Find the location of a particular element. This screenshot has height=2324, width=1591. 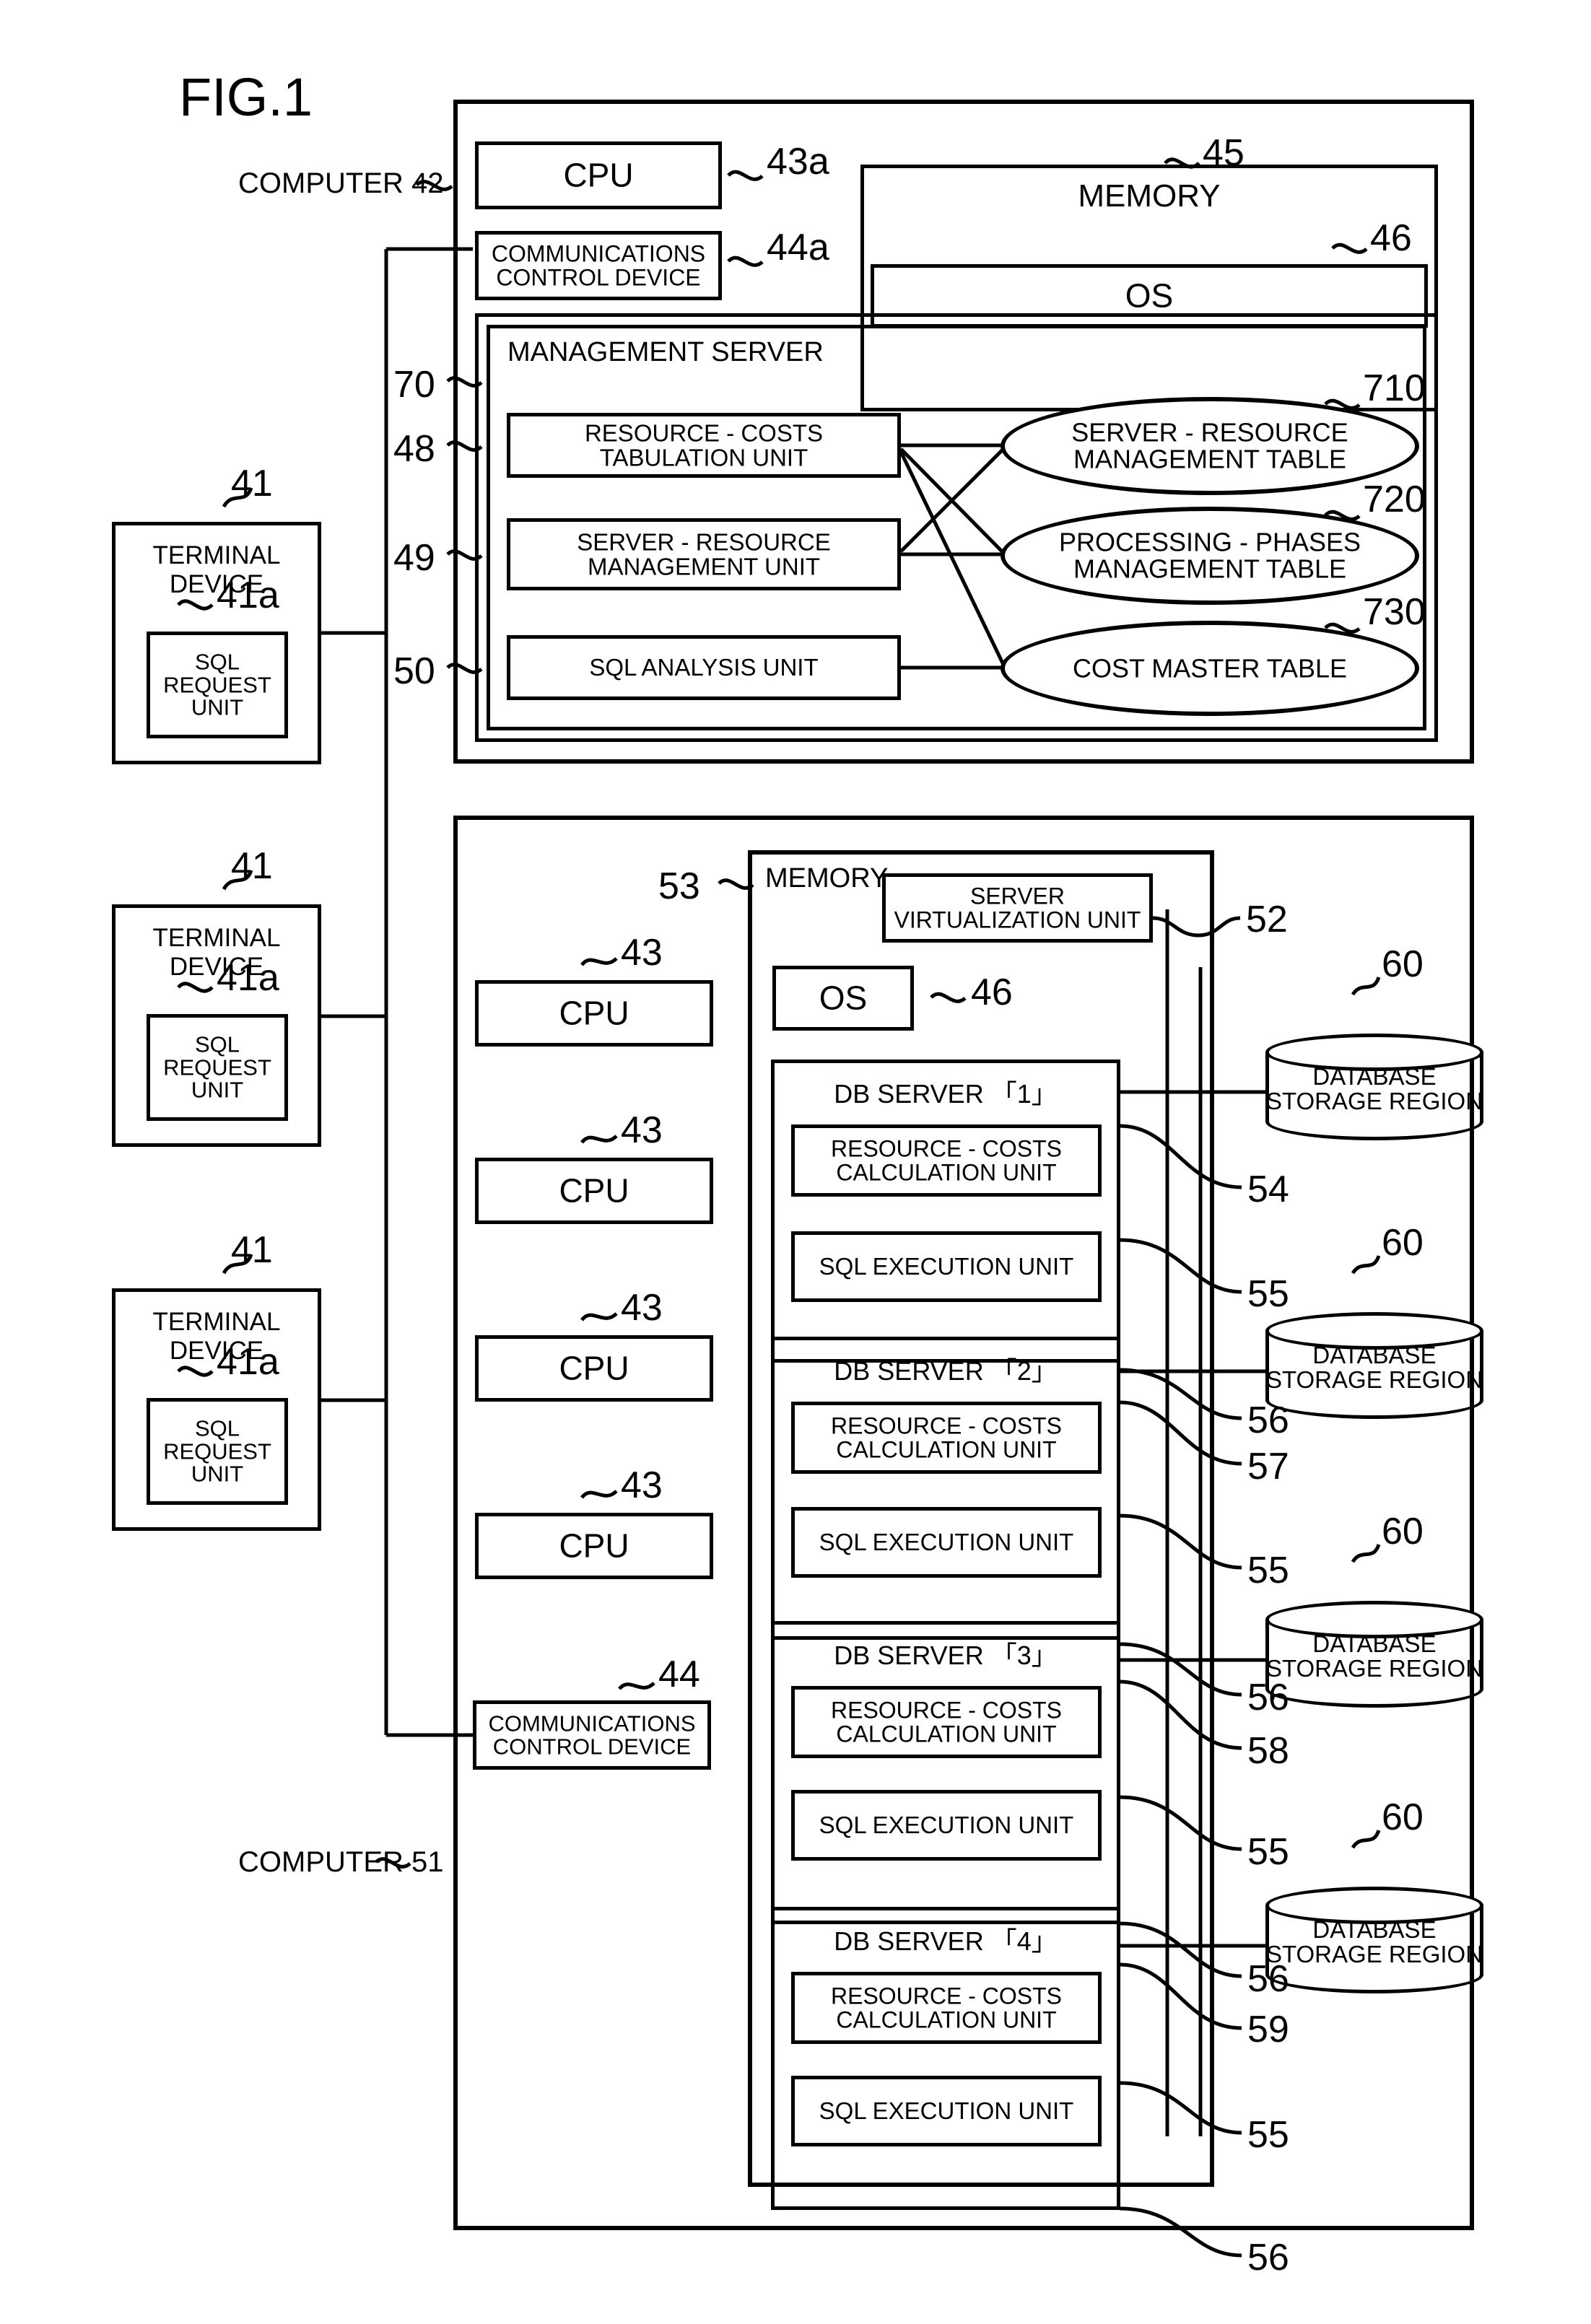

rcc-1-line2: CALCULATION UNIT is located at coordinates (947, 1172).